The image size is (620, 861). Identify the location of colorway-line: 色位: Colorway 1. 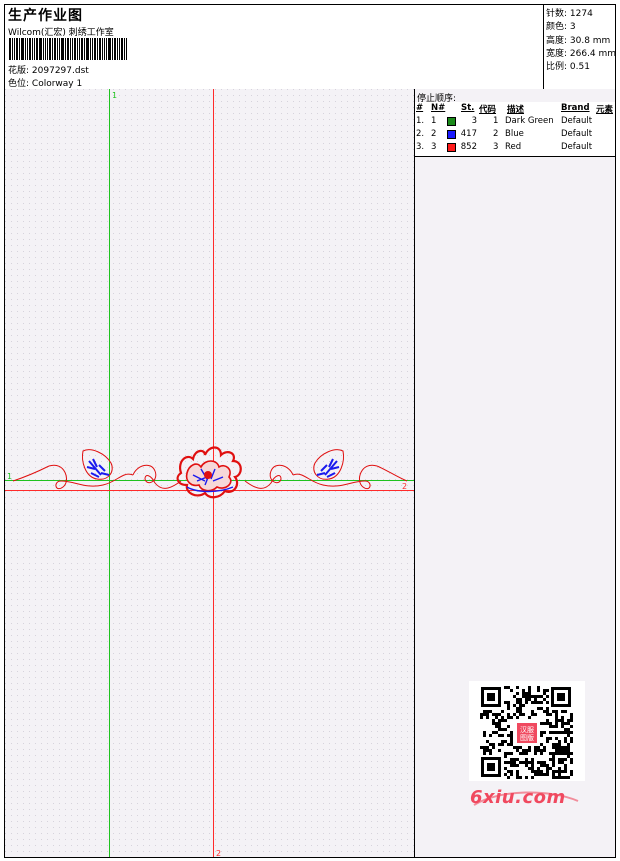
(45, 82).